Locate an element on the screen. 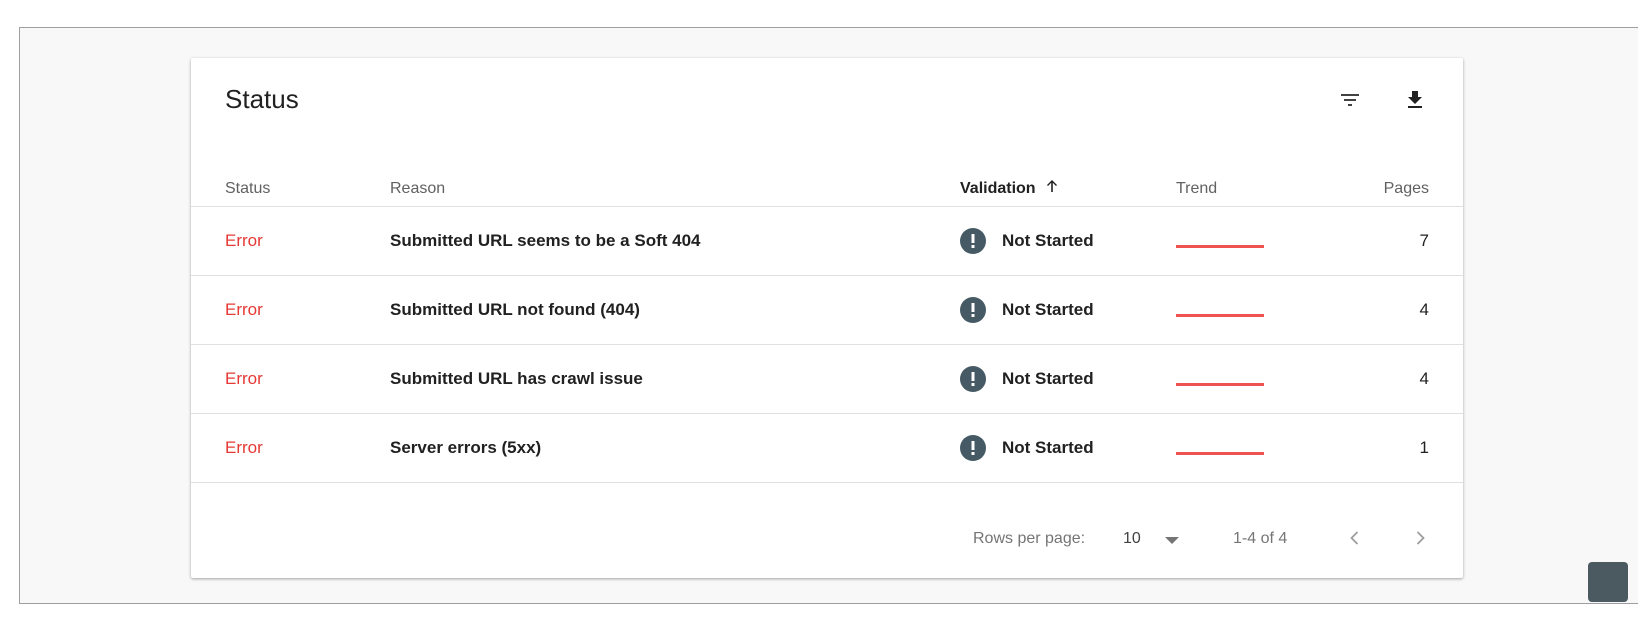 Image resolution: width=1638 pixels, height=618 pixels. chevron-left-icon is located at coordinates (1354, 538).